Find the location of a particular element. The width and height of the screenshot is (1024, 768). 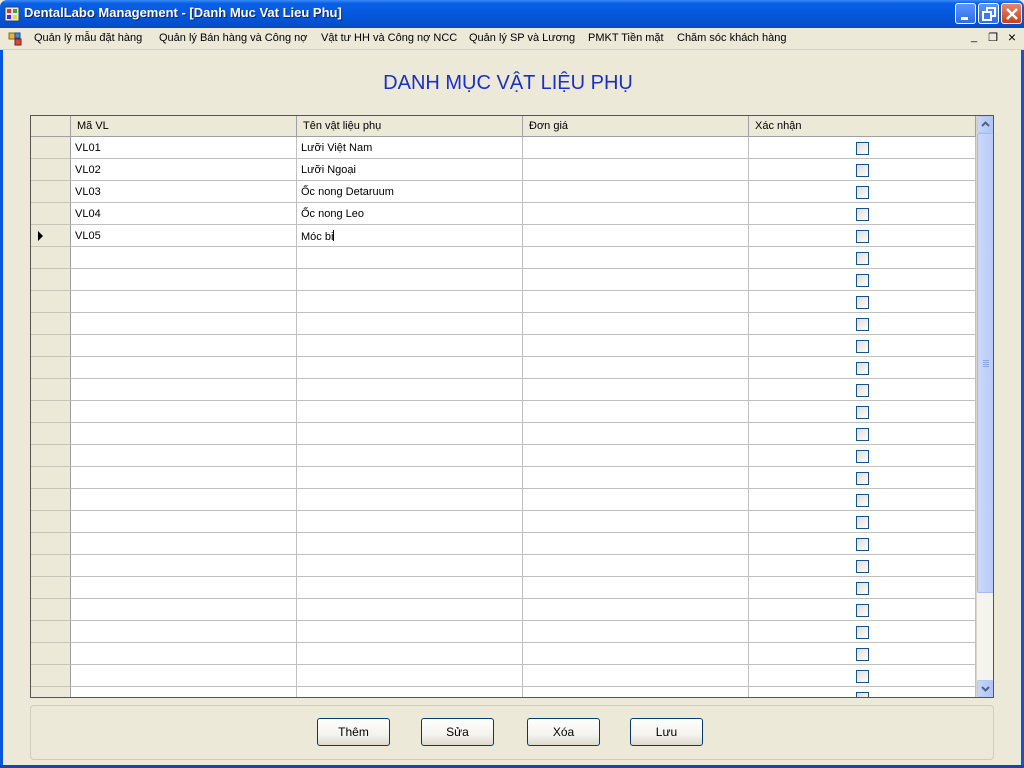

close-button is located at coordinates (1011, 13).